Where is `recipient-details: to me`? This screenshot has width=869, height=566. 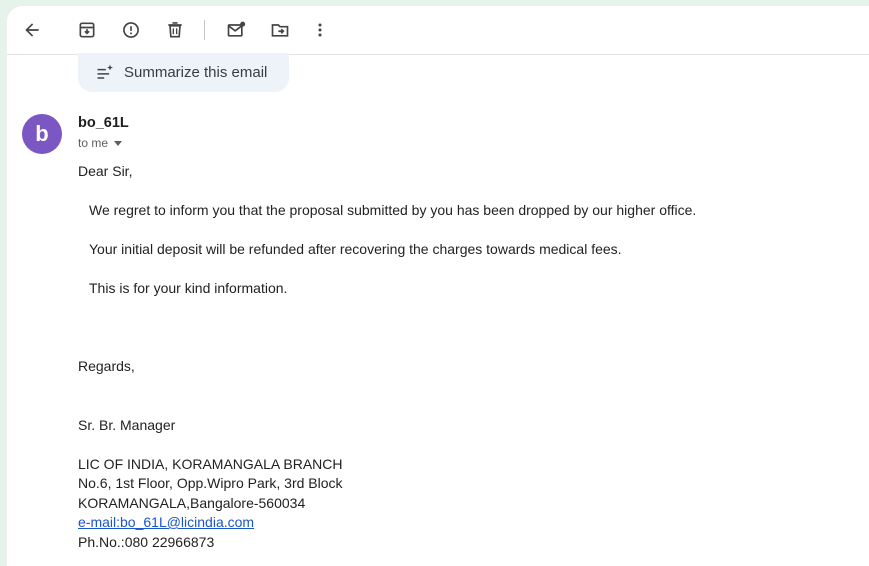 recipient-details: to me is located at coordinates (100, 143).